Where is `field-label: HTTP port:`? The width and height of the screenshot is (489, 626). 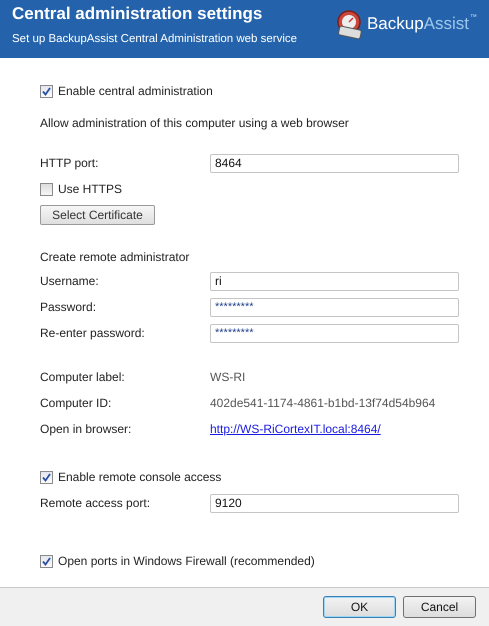 field-label: HTTP port: is located at coordinates (70, 163).